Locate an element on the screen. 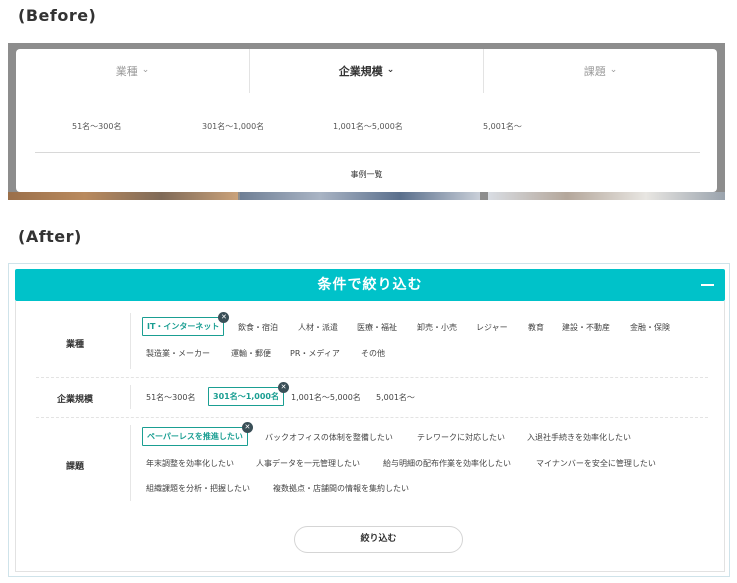 The image size is (737, 583). tab-issue: 課題 ⌄ is located at coordinates (600, 71).